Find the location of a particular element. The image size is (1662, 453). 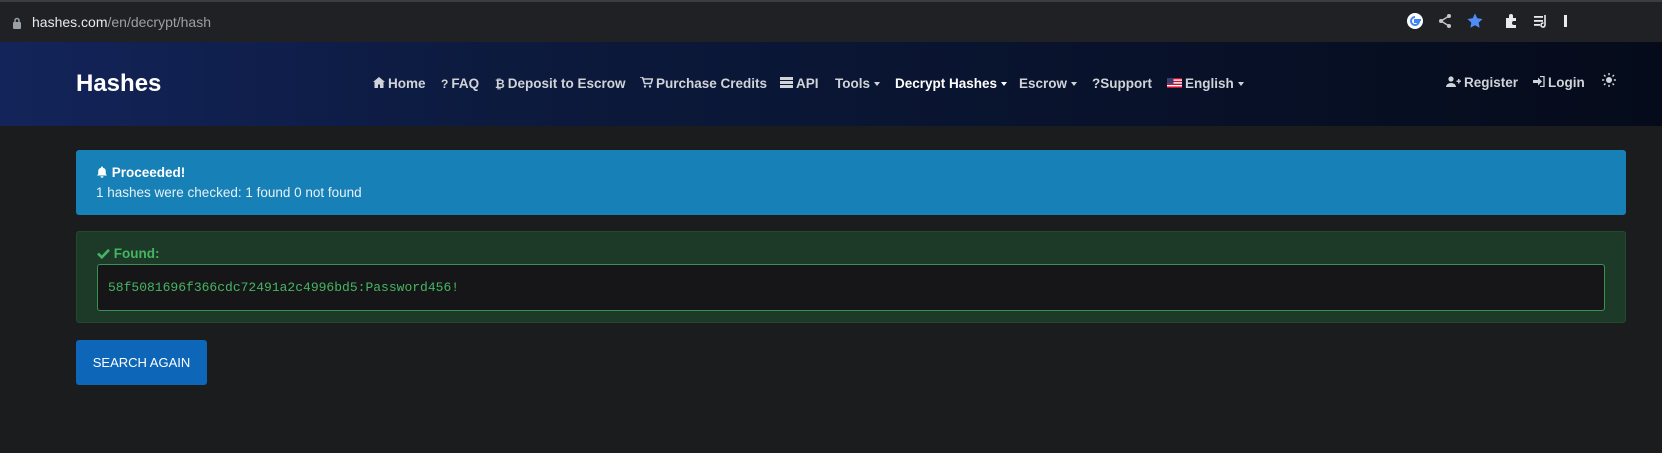

nav-faq: ? FAQ is located at coordinates (460, 83).